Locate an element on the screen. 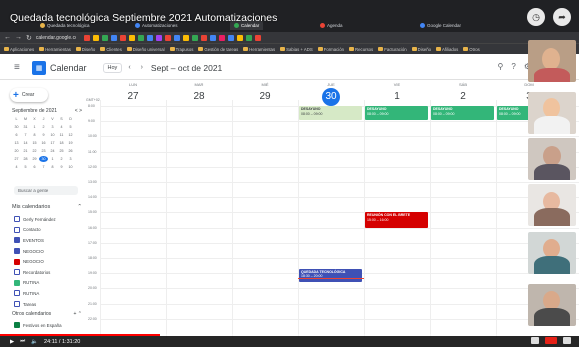 This screenshot has height=347, width=579. mini-day: 14 is located at coordinates (25, 143).